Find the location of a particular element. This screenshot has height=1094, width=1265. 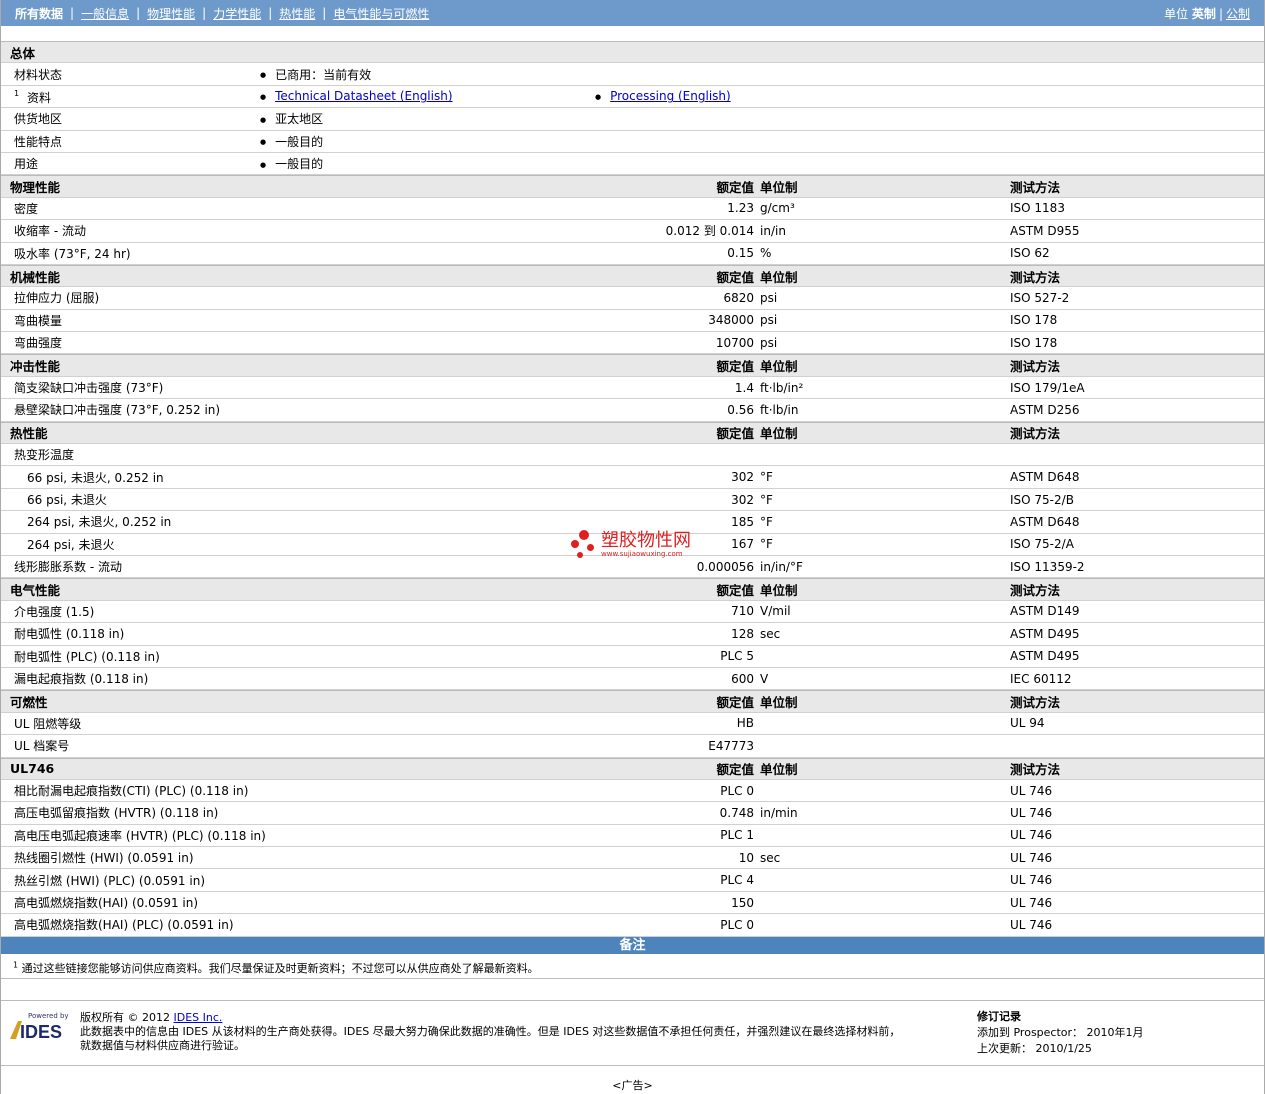

section-title: UL746 is located at coordinates (32, 769).